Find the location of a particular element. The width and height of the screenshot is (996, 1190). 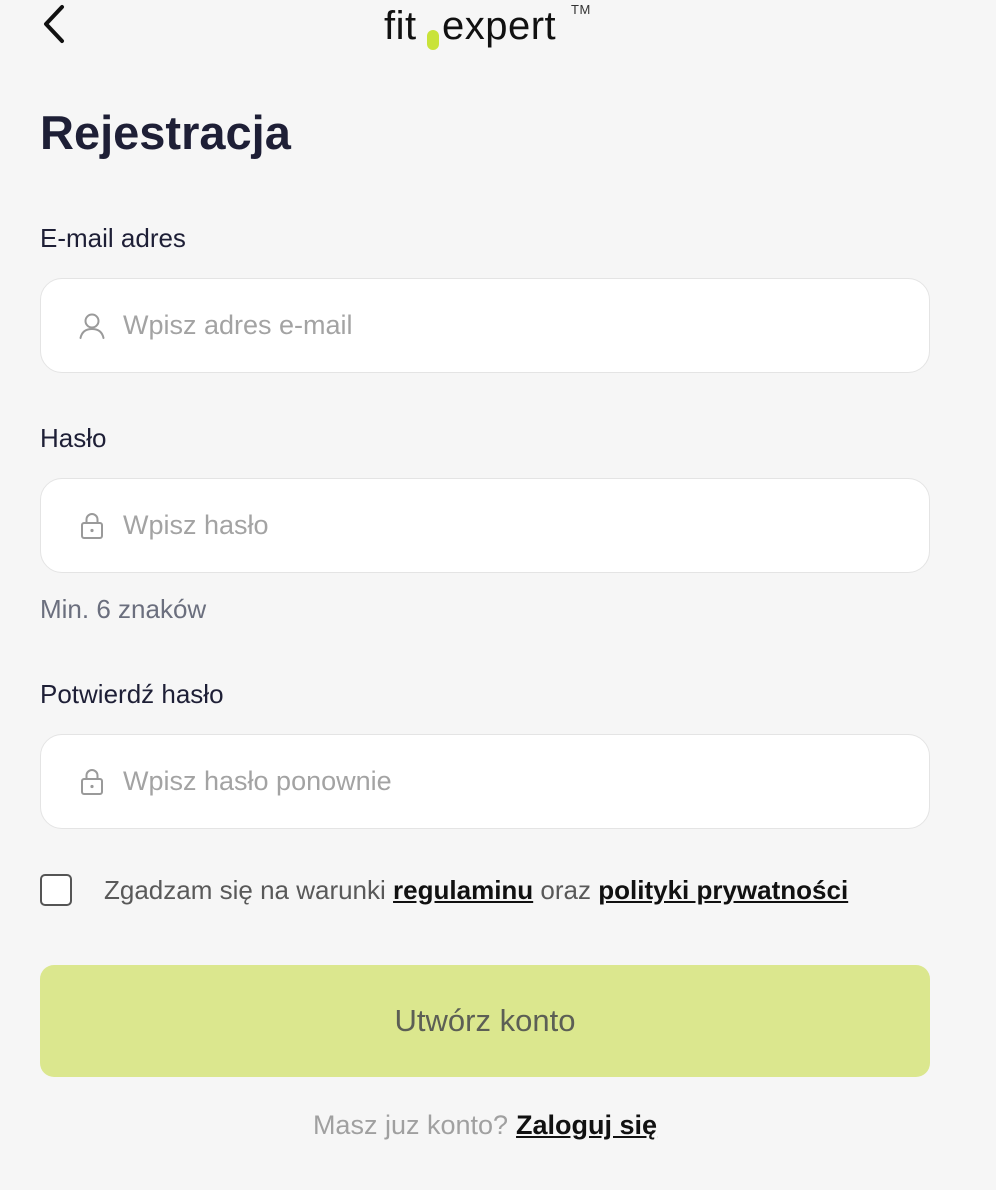

password-hint: Min. 6 znaków is located at coordinates (123, 609).